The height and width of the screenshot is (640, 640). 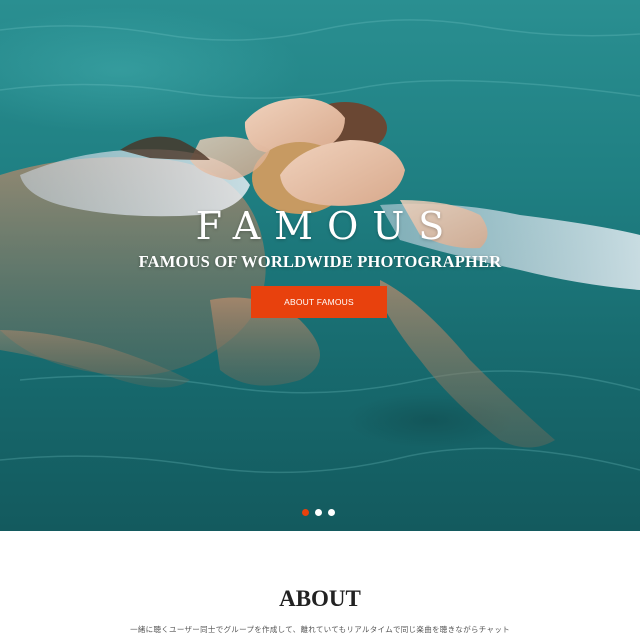 I want to click on hero-title: FAMOUS, so click(x=327, y=226).